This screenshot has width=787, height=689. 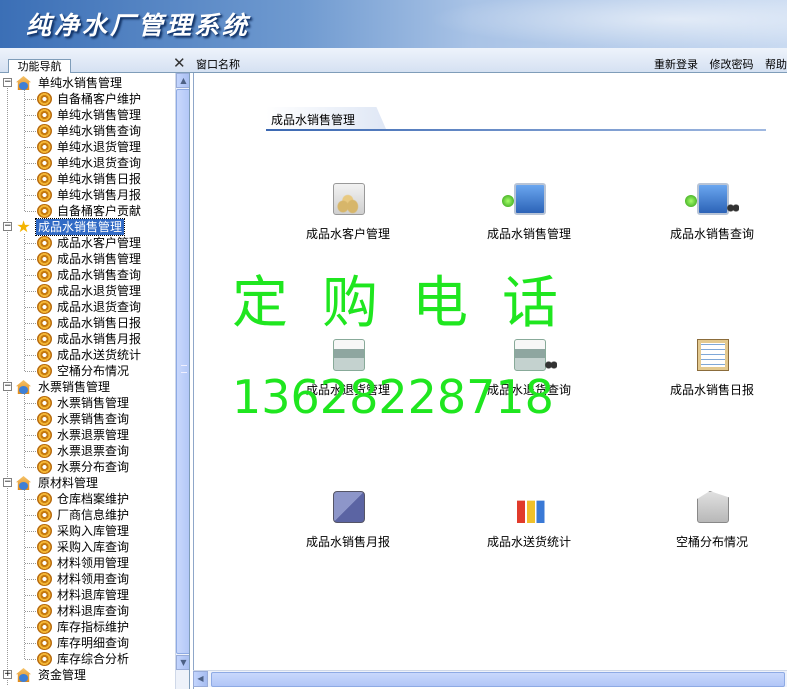 I want to click on tree-item: 库存明细查询, so click(x=87, y=643).